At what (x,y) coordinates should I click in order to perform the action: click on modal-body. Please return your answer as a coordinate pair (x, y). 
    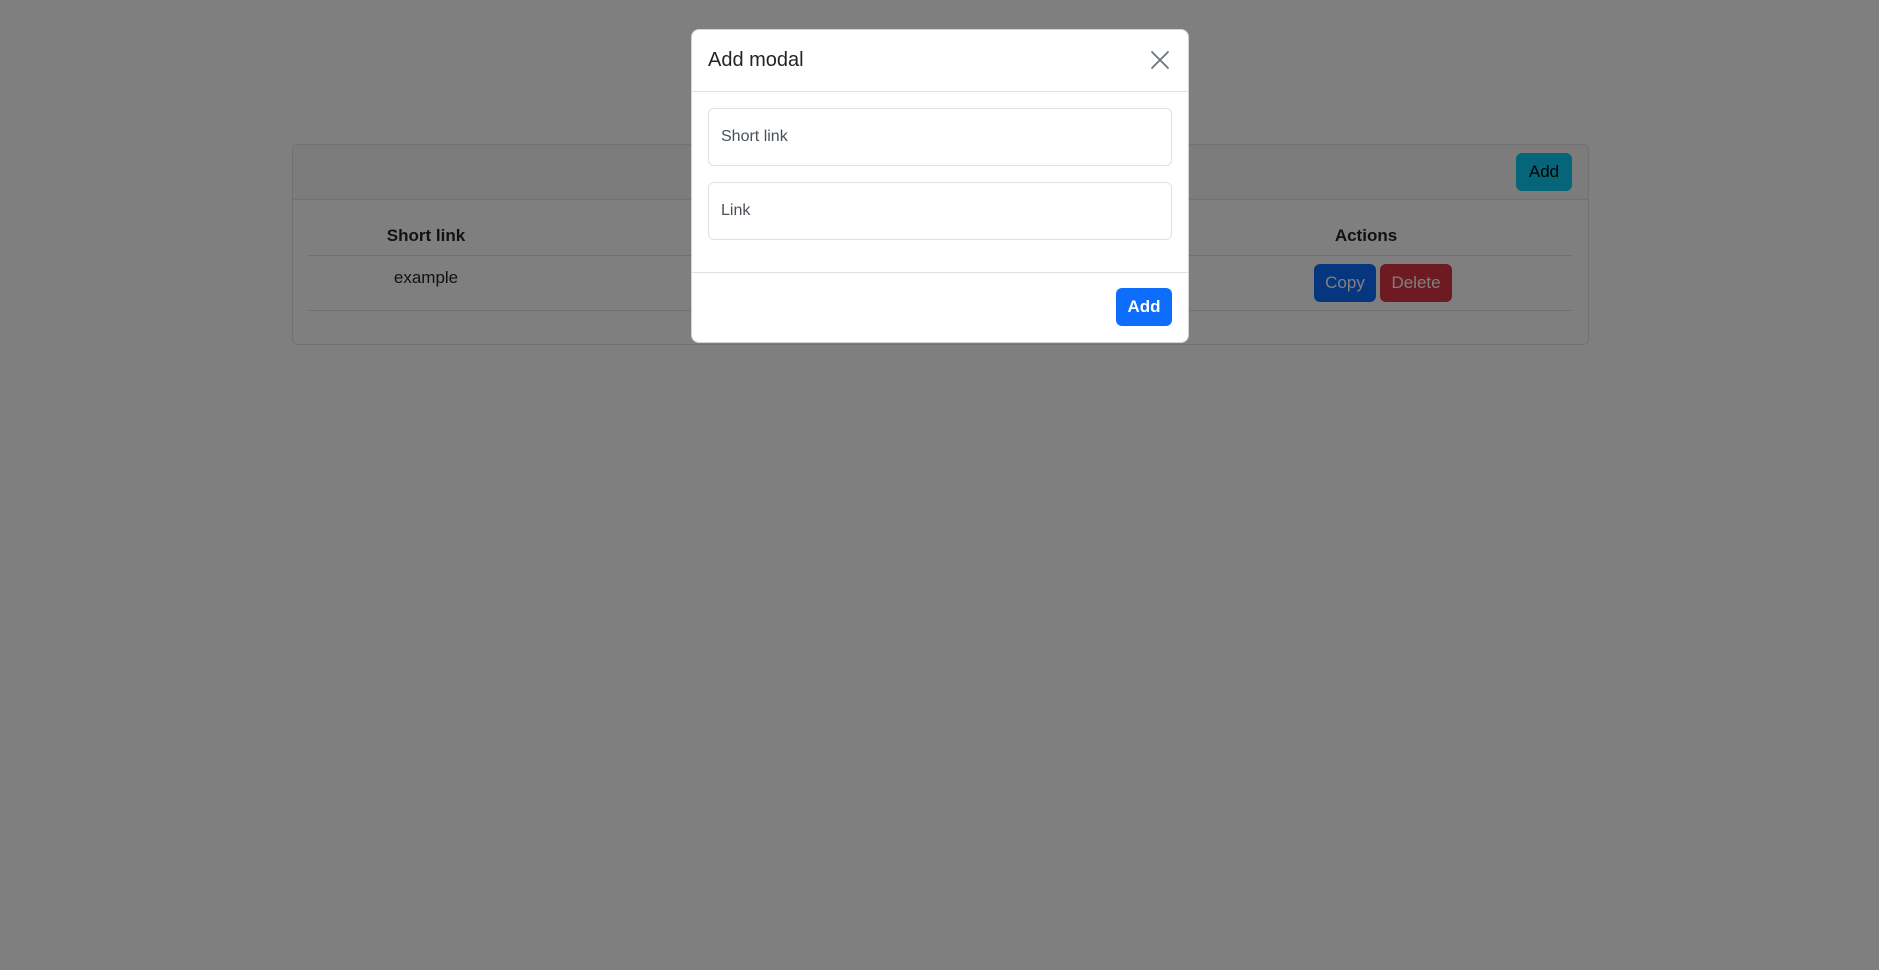
    Looking at the image, I should click on (940, 174).